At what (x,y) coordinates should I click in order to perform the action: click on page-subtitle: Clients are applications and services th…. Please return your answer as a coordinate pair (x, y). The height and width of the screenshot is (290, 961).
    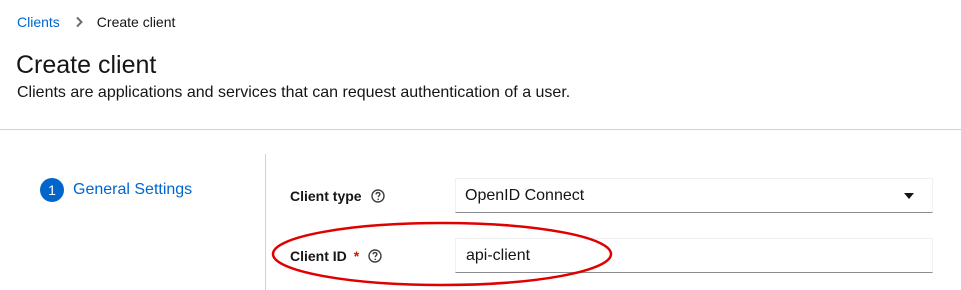
    Looking at the image, I should click on (294, 92).